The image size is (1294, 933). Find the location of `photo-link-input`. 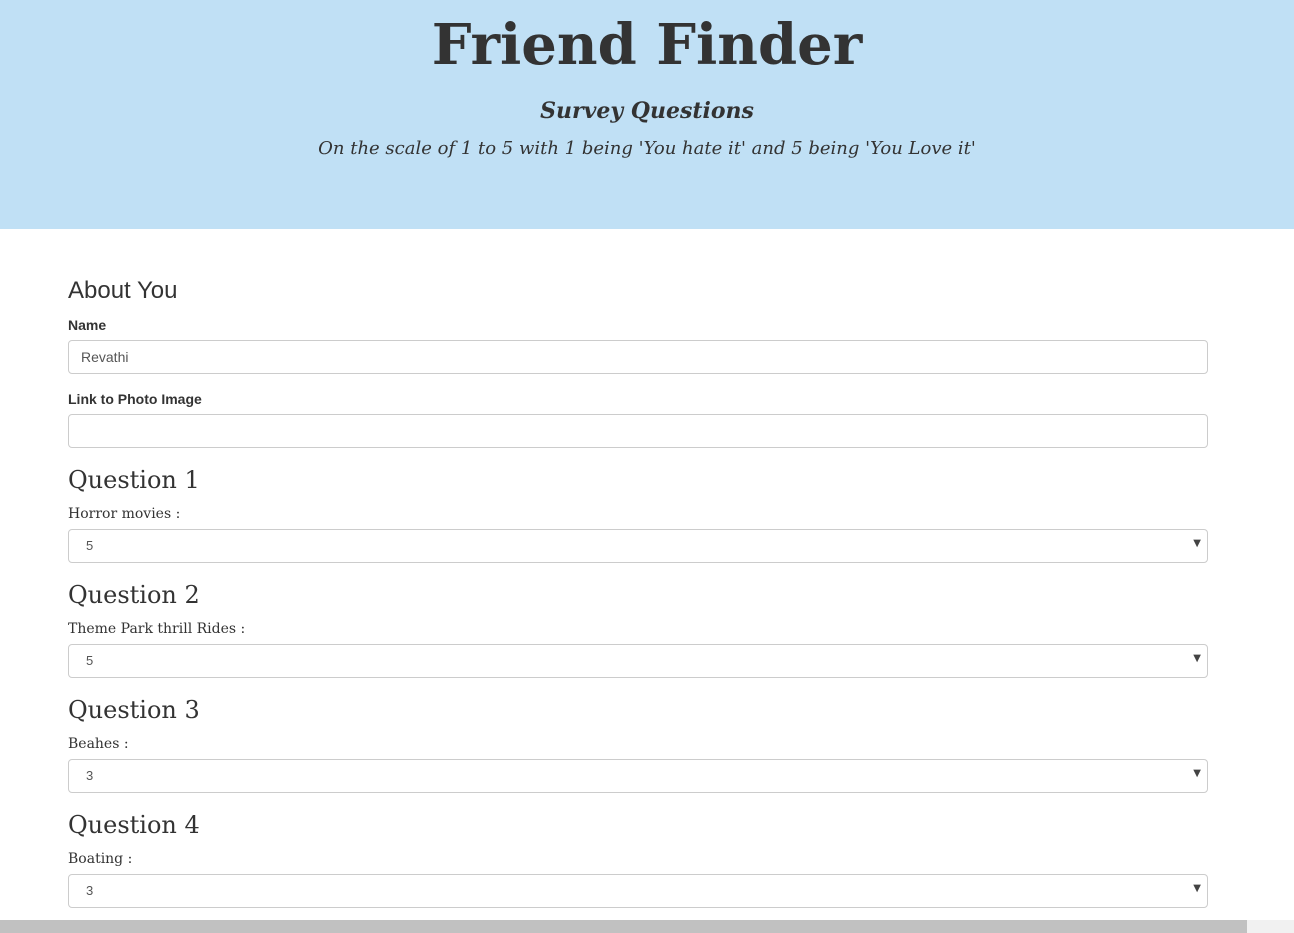

photo-link-input is located at coordinates (638, 431).